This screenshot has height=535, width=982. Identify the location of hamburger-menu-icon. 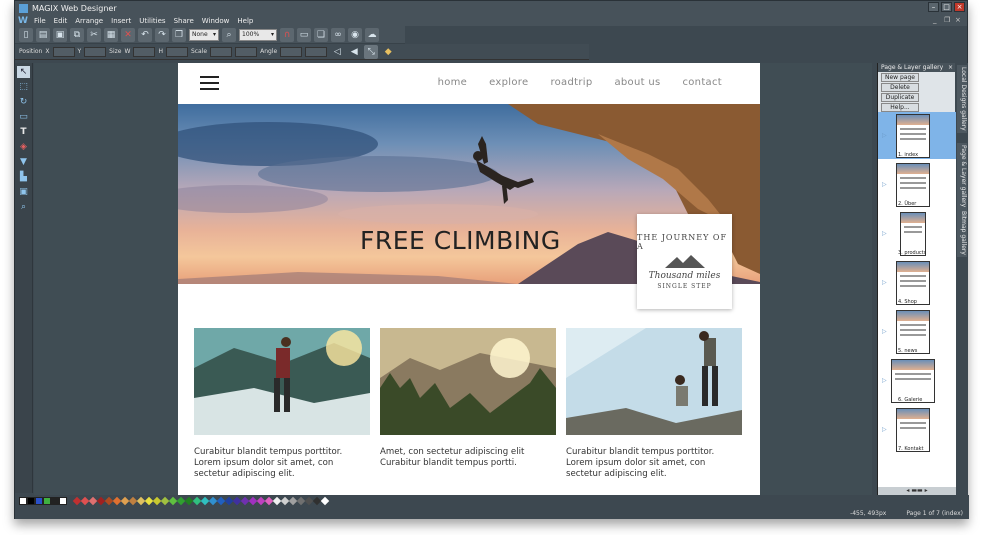
(209, 85).